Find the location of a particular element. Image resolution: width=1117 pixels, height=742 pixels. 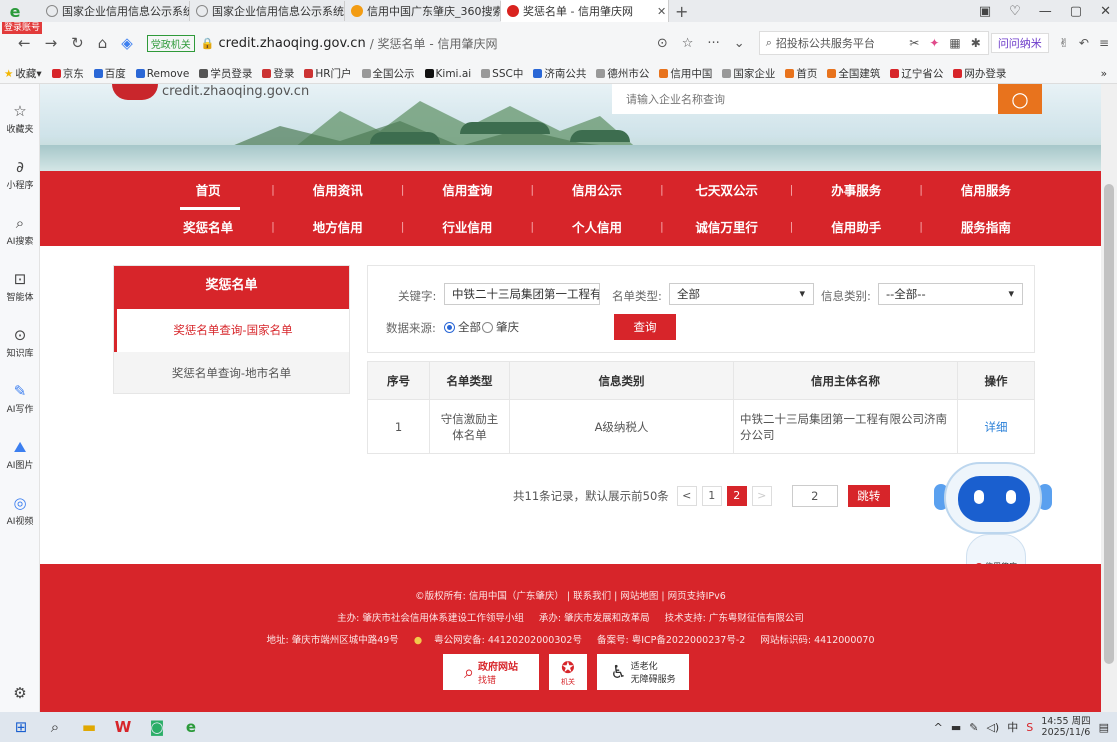

forward-icon: → is located at coordinates (51, 43).